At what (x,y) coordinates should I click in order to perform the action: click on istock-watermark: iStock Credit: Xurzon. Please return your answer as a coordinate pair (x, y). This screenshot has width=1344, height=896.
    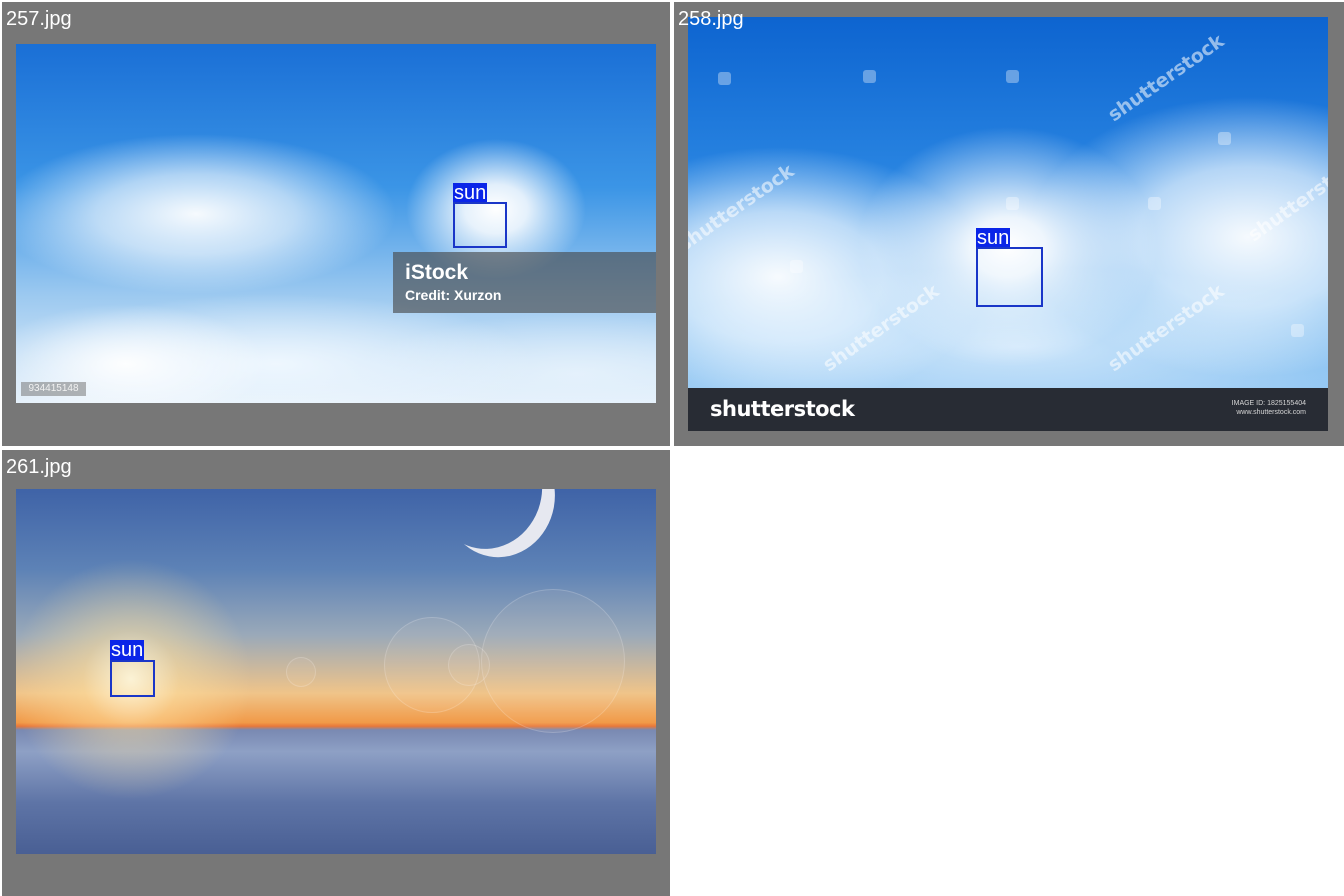
    Looking at the image, I should click on (524, 282).